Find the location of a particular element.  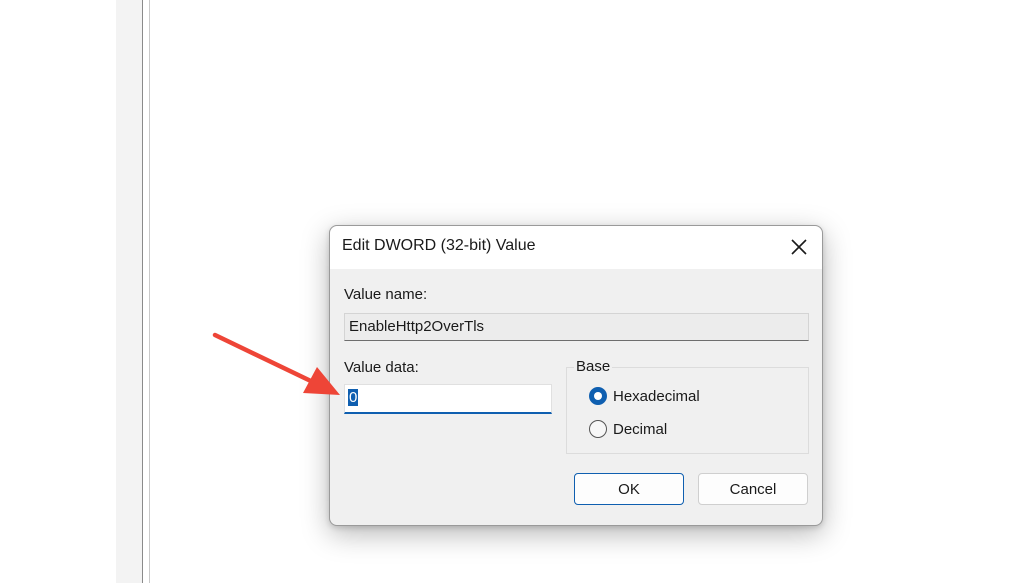

value-name-label: Value name: is located at coordinates (386, 294).